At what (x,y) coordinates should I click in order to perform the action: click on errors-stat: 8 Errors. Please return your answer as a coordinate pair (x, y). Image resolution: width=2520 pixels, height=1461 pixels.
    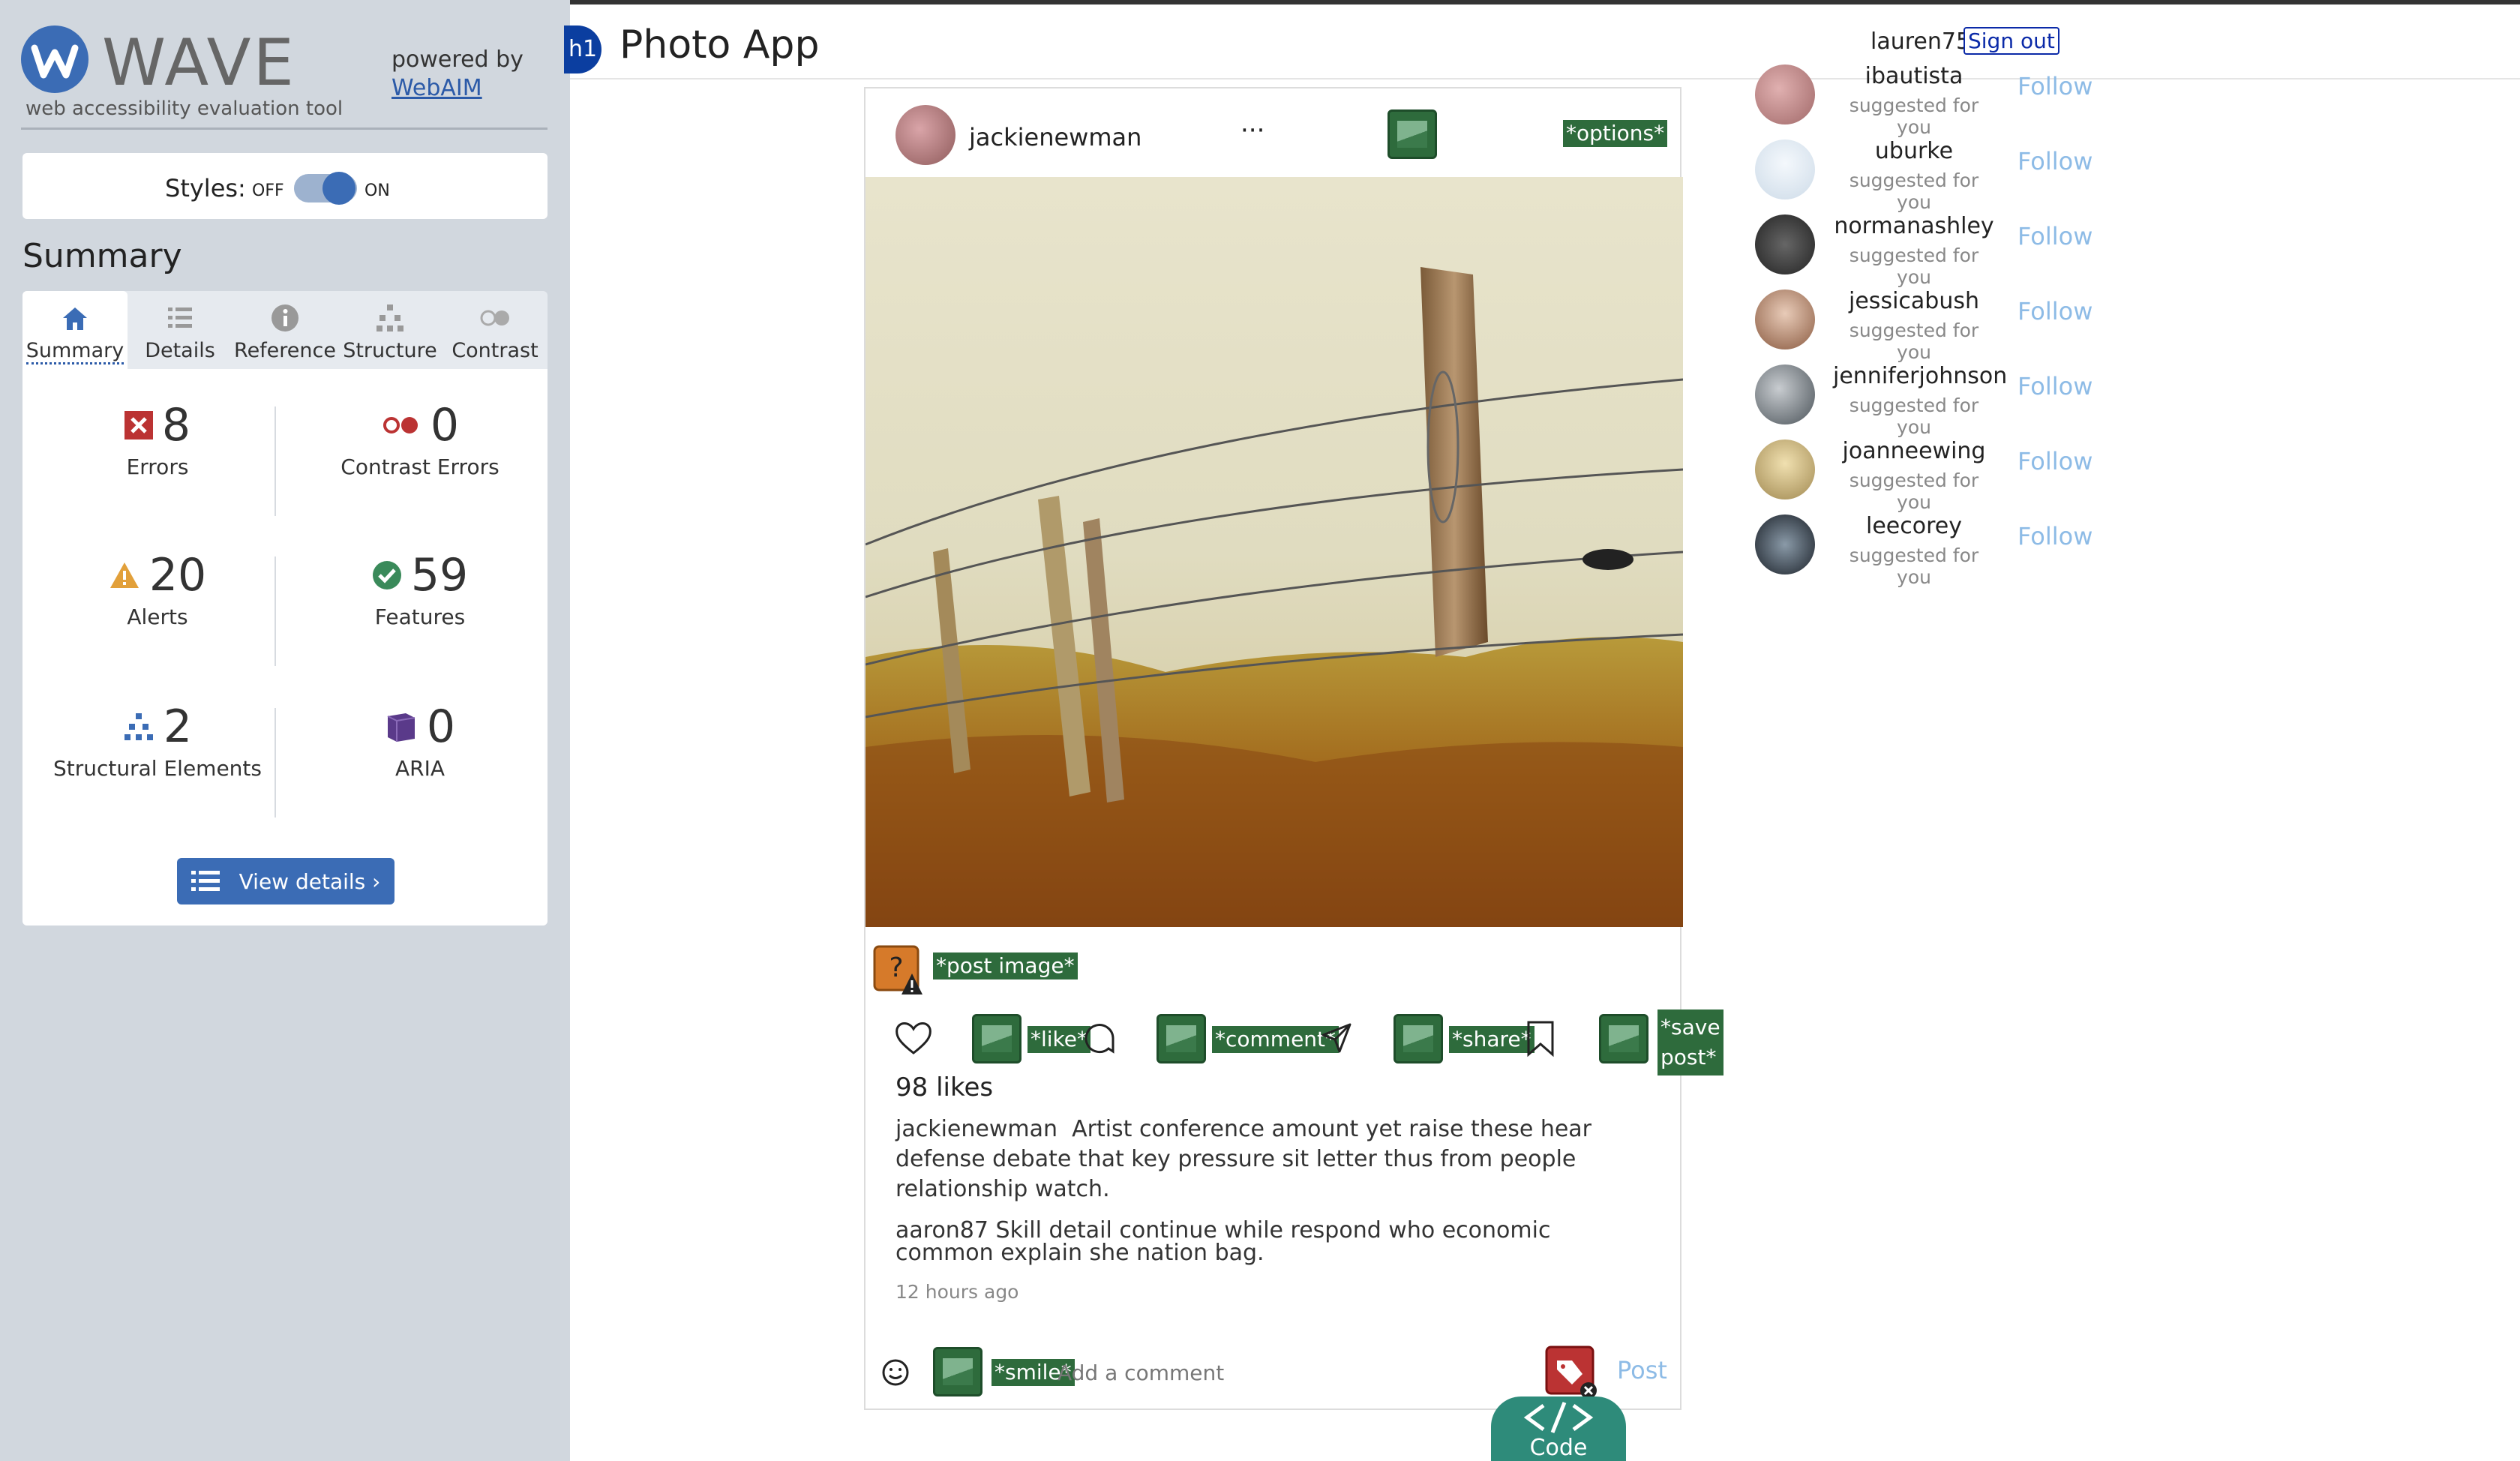
    Looking at the image, I should click on (158, 439).